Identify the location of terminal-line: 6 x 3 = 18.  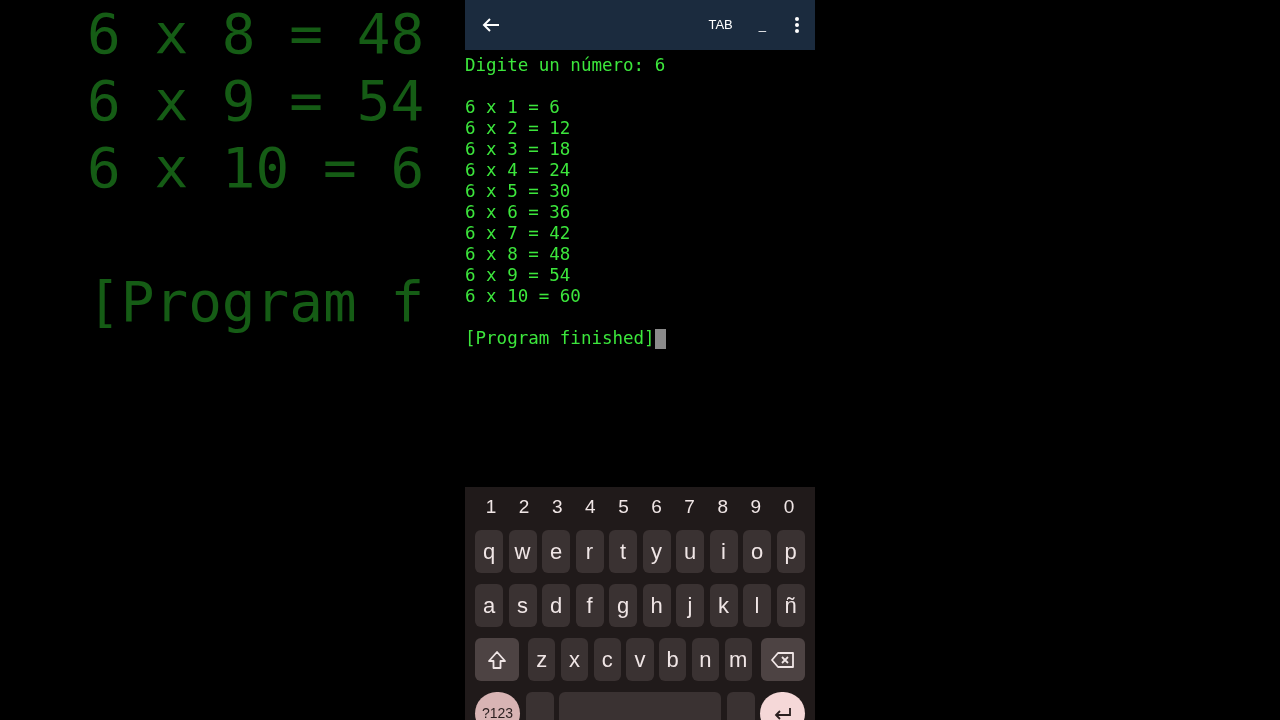
(518, 149).